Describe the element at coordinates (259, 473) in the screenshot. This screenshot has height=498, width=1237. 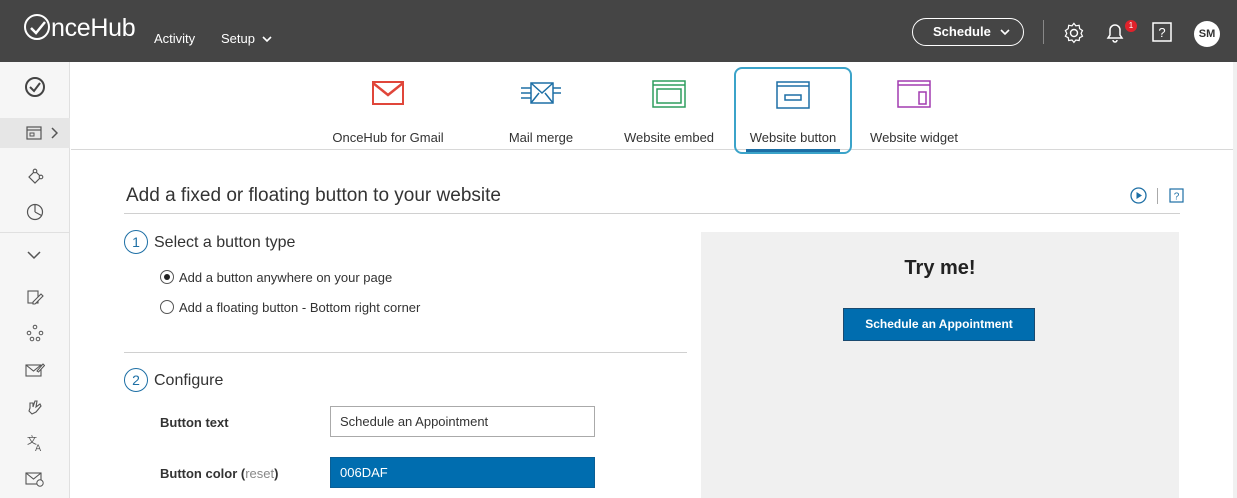
I see `reset-link: reset` at that location.